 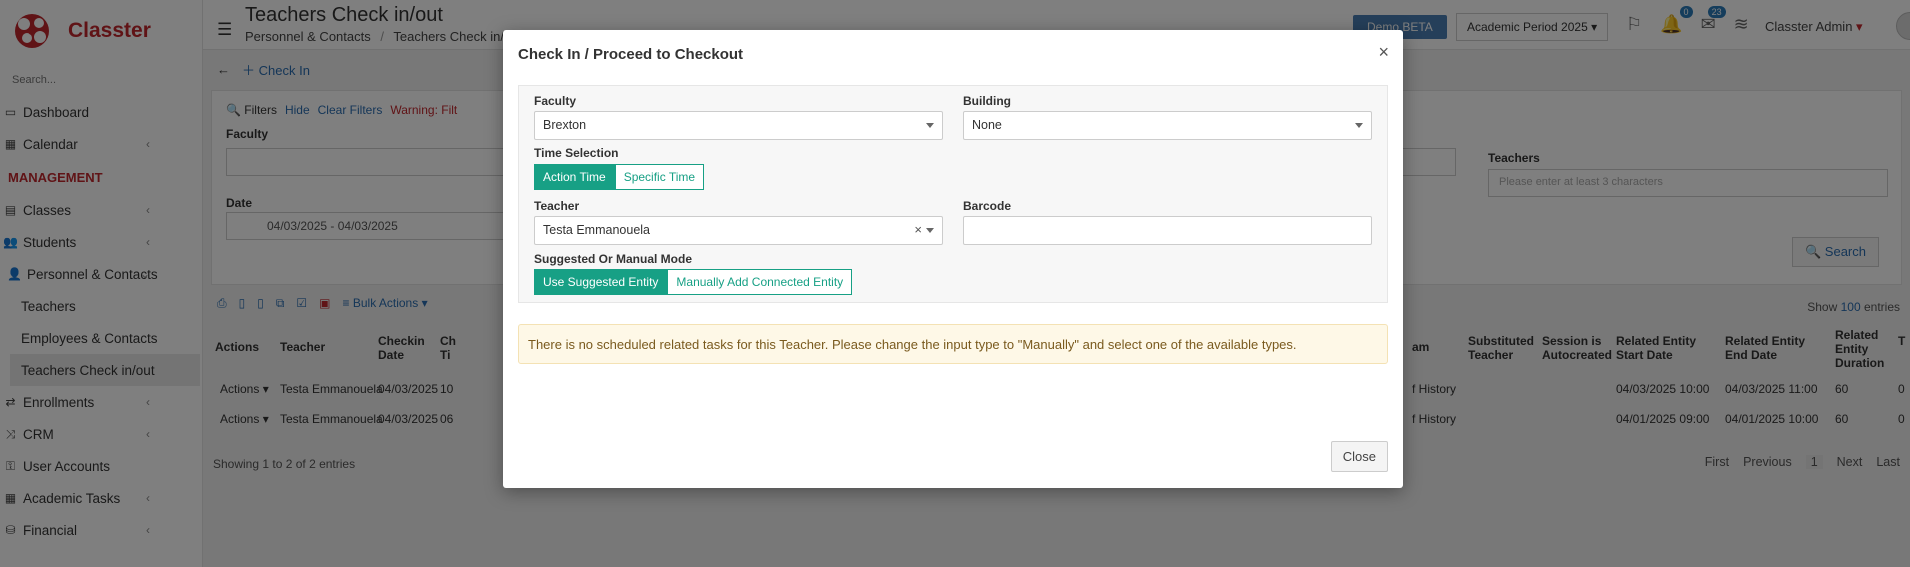 I want to click on manually-add-entity-button: Manually Add Connected Entity, so click(x=760, y=282).